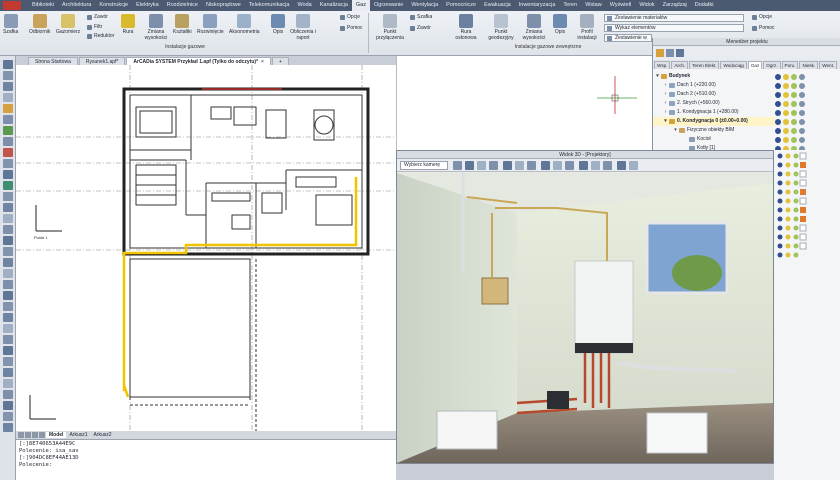 The image size is (840, 480). What do you see at coordinates (772, 65) in the screenshot?
I see `pm-tab-ogrz: Ogrz.` at bounding box center [772, 65].